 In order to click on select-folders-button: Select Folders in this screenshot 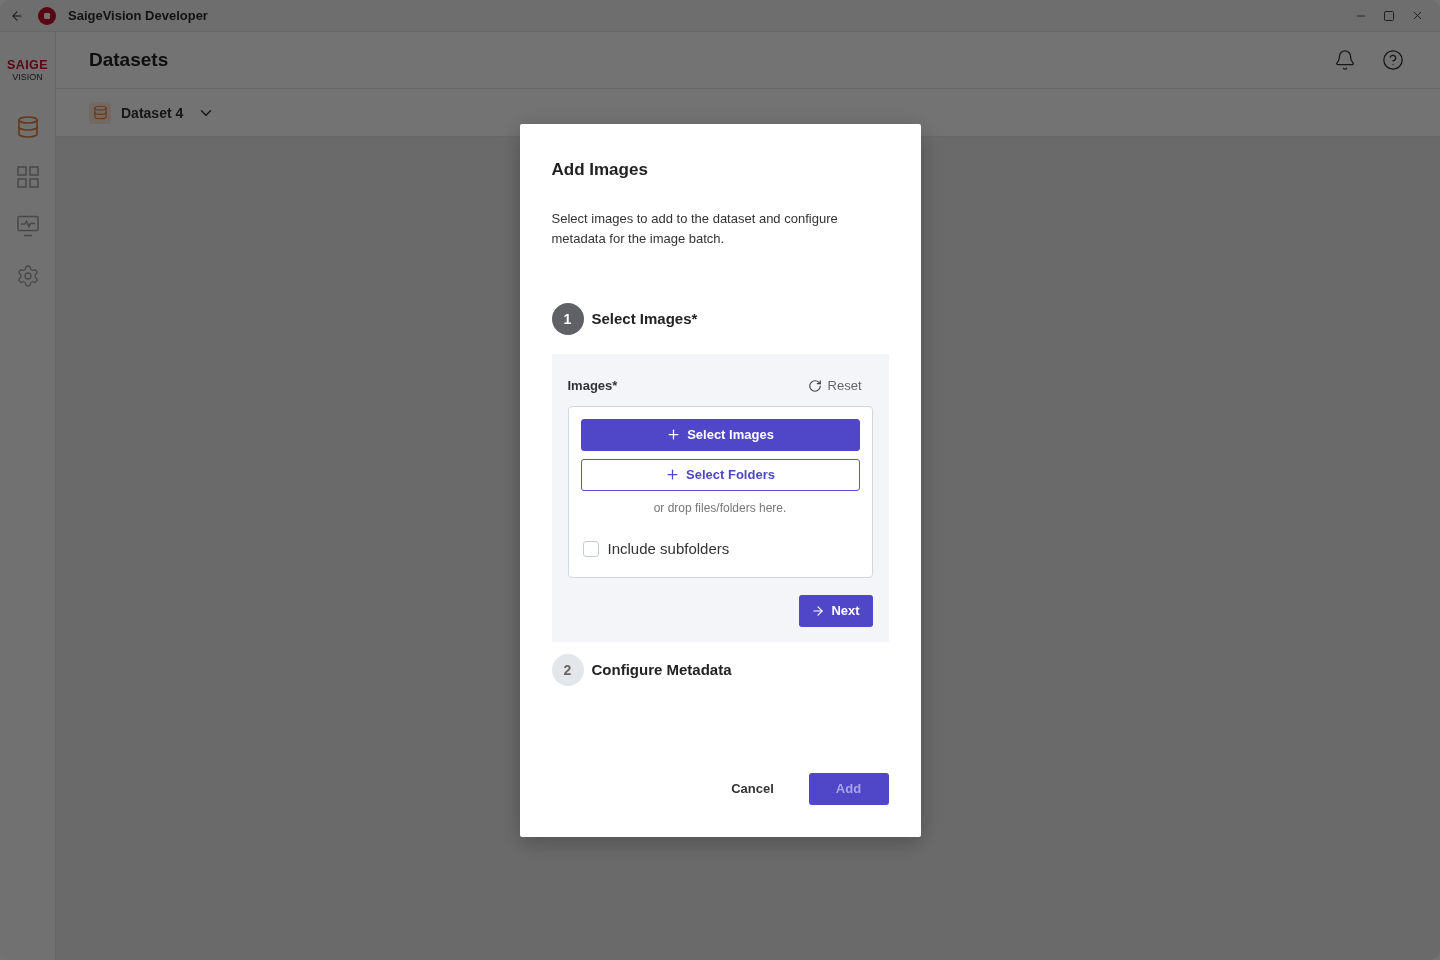, I will do `click(720, 474)`.